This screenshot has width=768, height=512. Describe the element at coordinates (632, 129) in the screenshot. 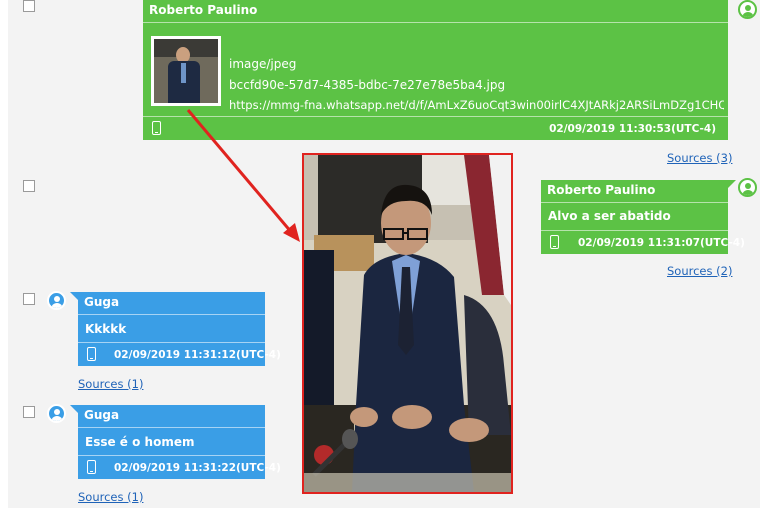

I see `message-timestamp: 02/09/2019 11:30:53(UTC-4)` at that location.